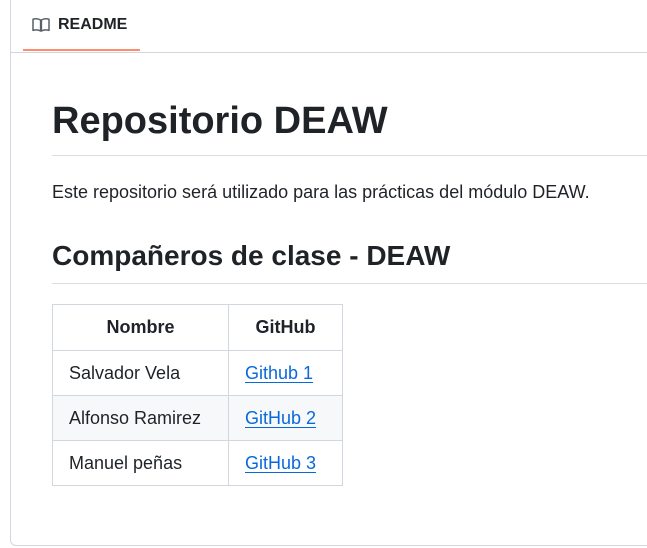 The width and height of the screenshot is (647, 548). Describe the element at coordinates (140, 327) in the screenshot. I see `column-header-nombre: Nombre` at that location.